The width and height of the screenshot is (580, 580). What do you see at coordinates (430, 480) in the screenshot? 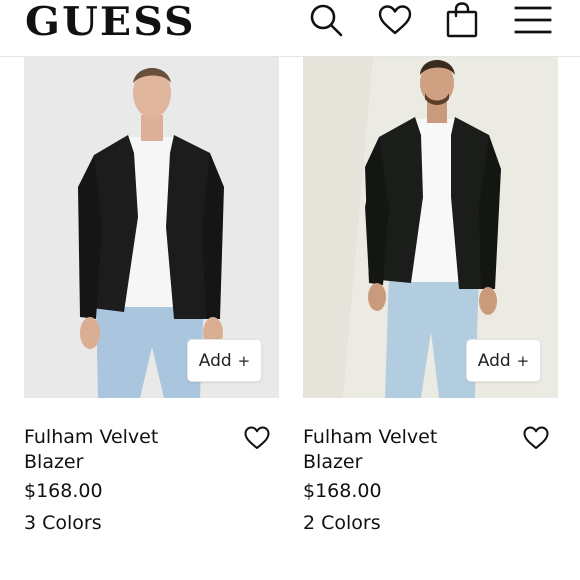
I see `product-info: Fulham Velvet Blazer $168.00 2 Colors` at bounding box center [430, 480].